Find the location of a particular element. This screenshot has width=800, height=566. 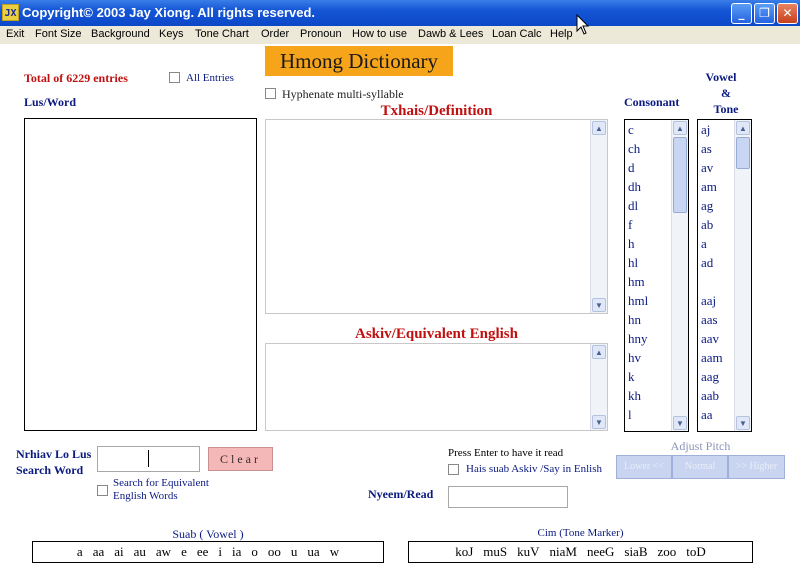

menu-order: Order is located at coordinates (275, 34).